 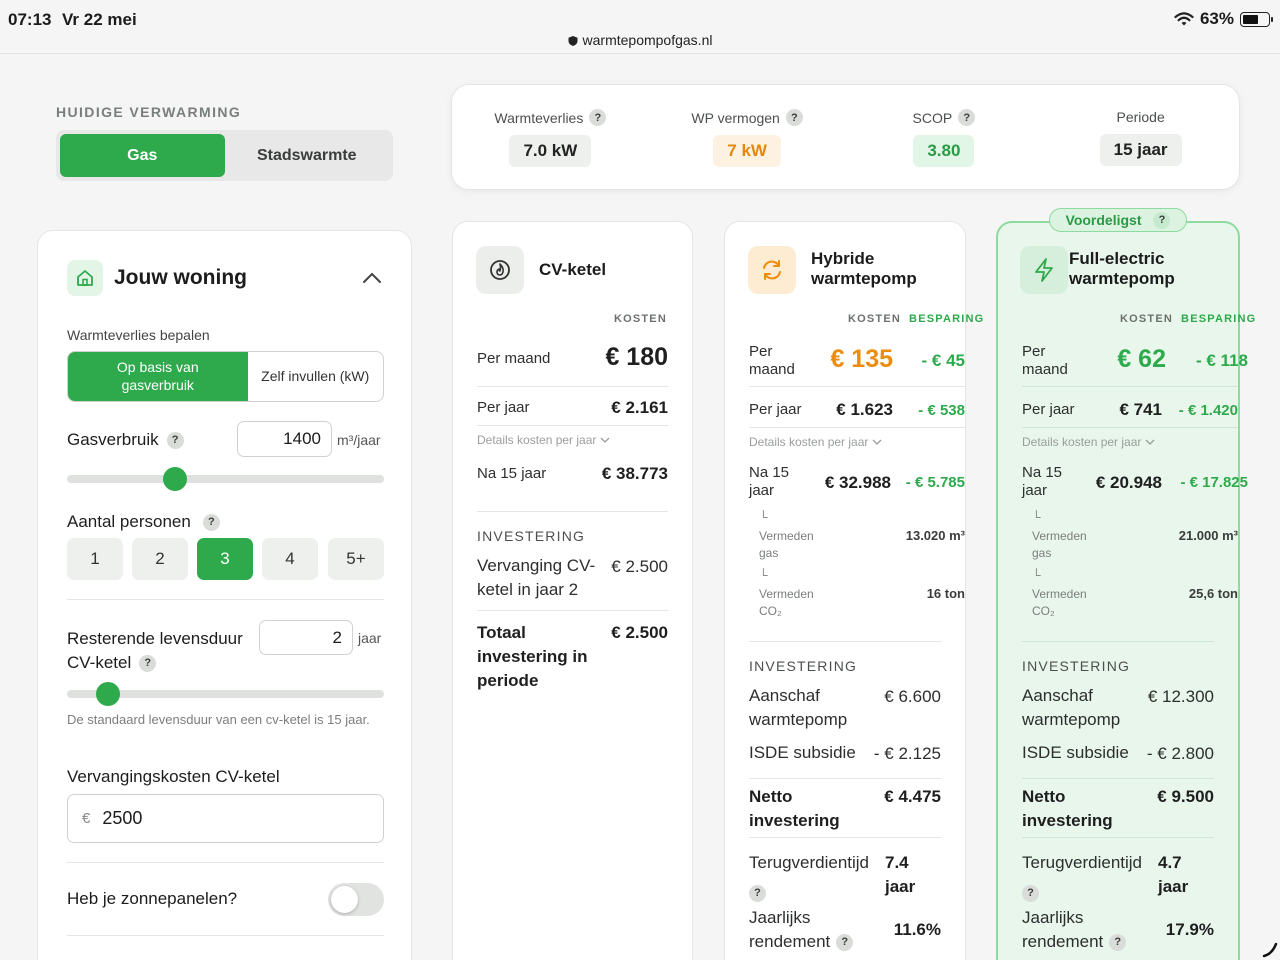 I want to click on isde-value: - € 2.125, so click(x=907, y=753).